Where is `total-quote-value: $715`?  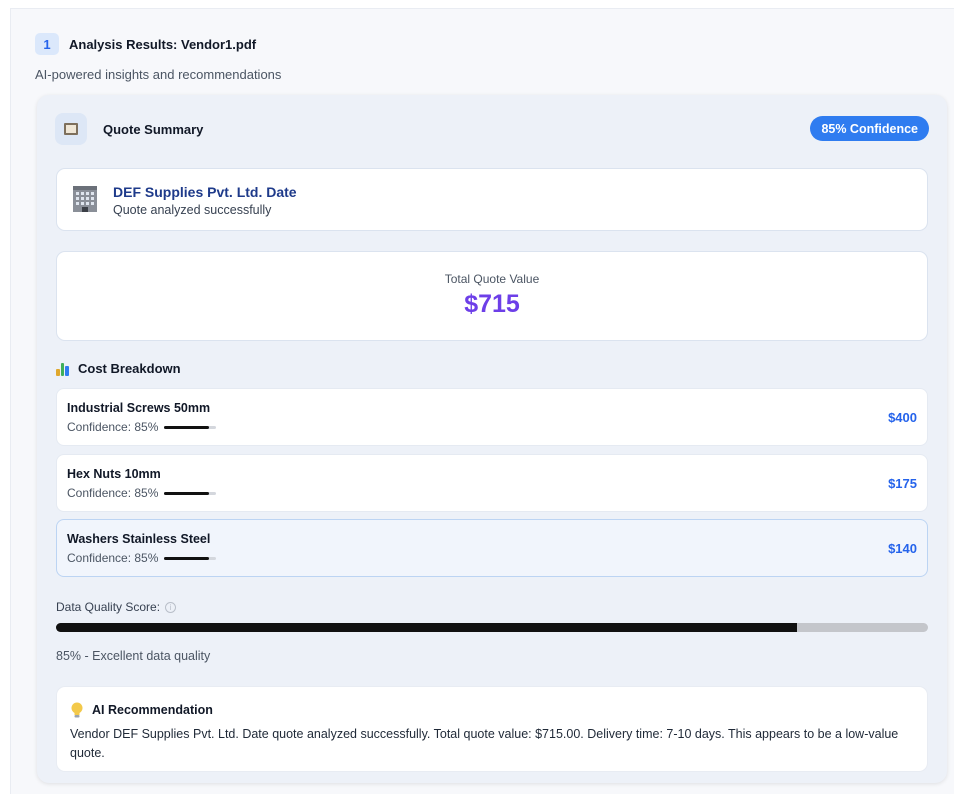 total-quote-value: $715 is located at coordinates (492, 304).